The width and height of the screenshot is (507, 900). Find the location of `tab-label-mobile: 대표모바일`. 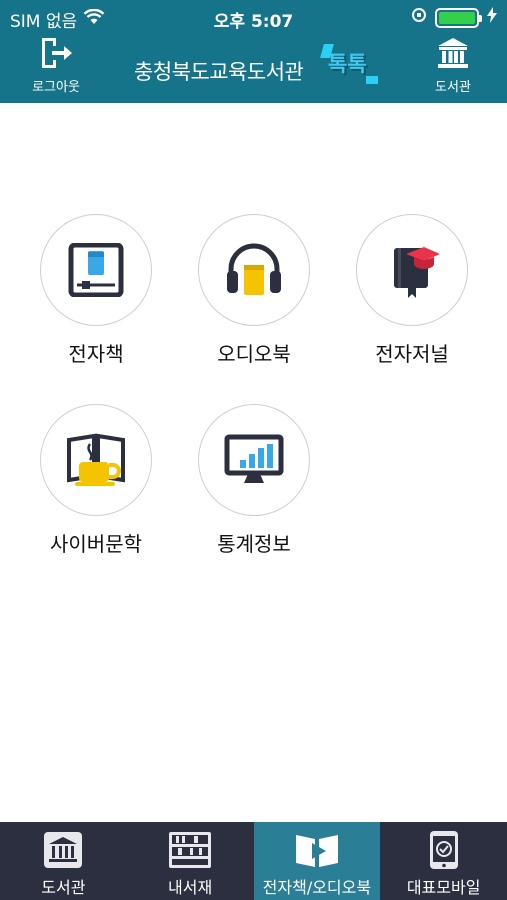

tab-label-mobile: 대표모바일 is located at coordinates (443, 887).